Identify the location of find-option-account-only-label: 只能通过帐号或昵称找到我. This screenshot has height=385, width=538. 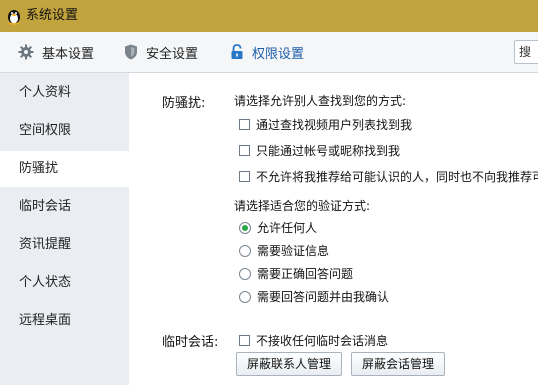
(328, 151).